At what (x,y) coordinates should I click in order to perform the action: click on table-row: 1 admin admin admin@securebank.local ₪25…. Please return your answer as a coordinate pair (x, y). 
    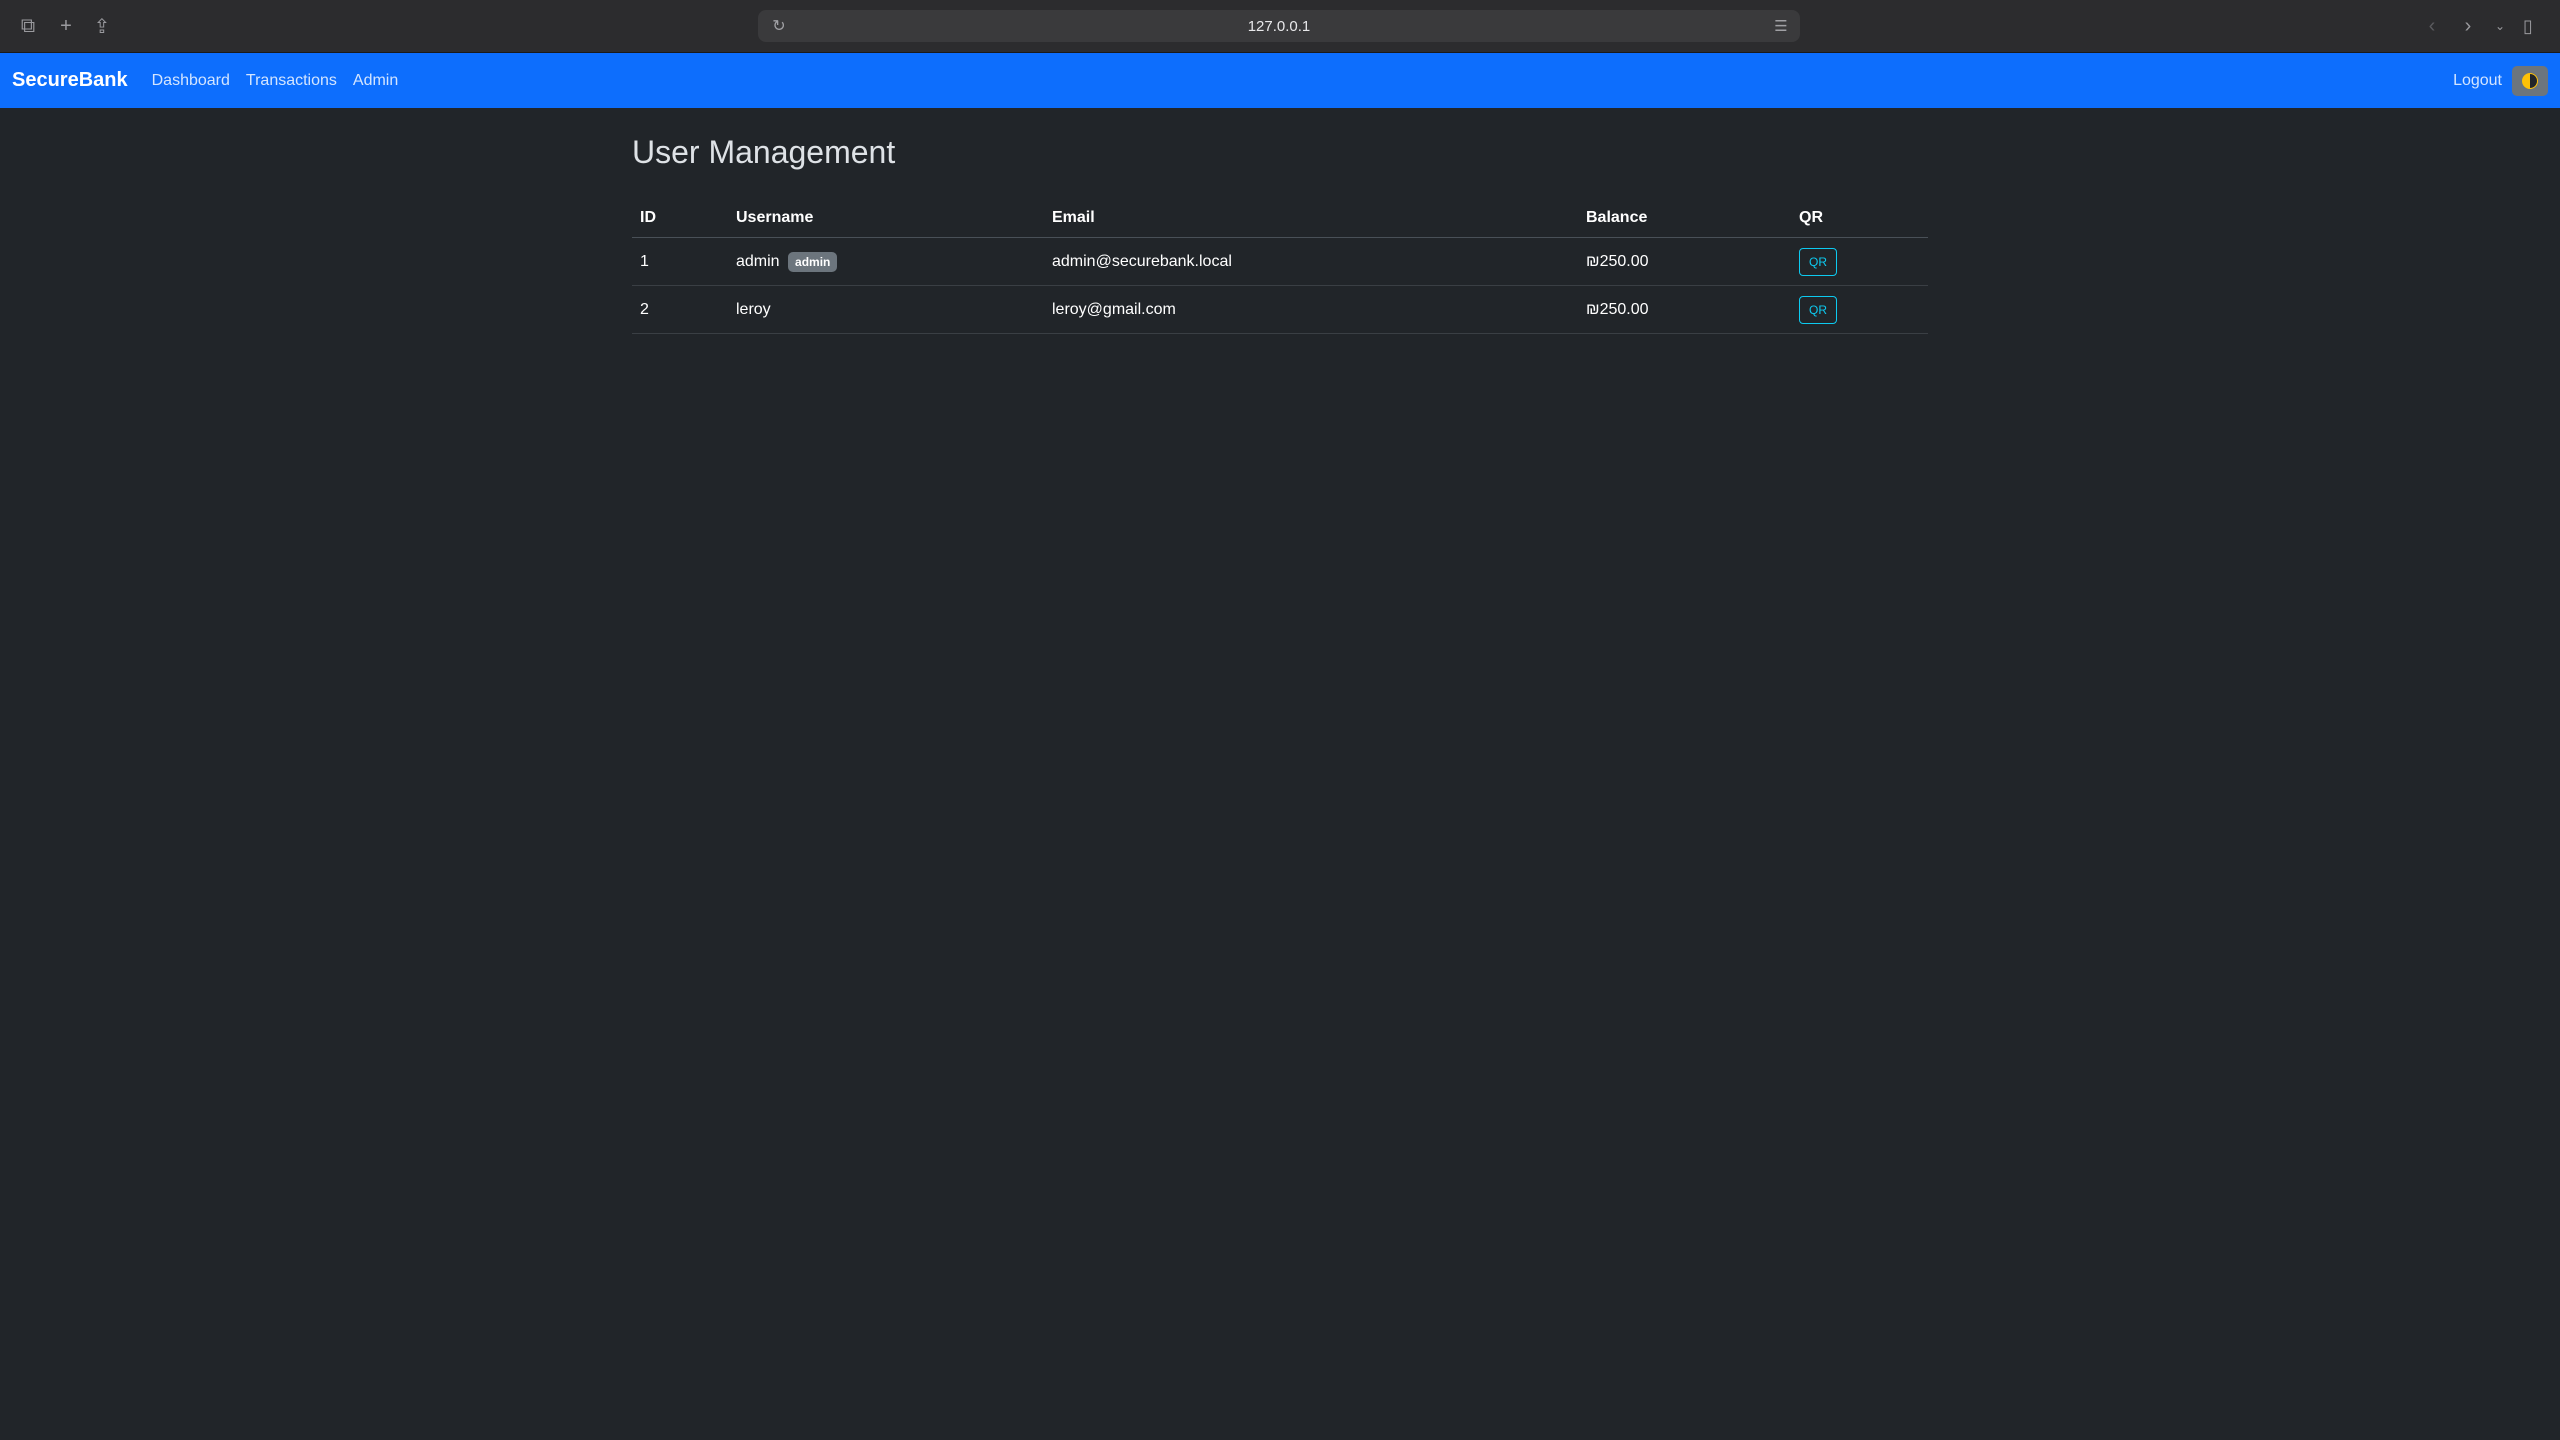
    Looking at the image, I should click on (1280, 261).